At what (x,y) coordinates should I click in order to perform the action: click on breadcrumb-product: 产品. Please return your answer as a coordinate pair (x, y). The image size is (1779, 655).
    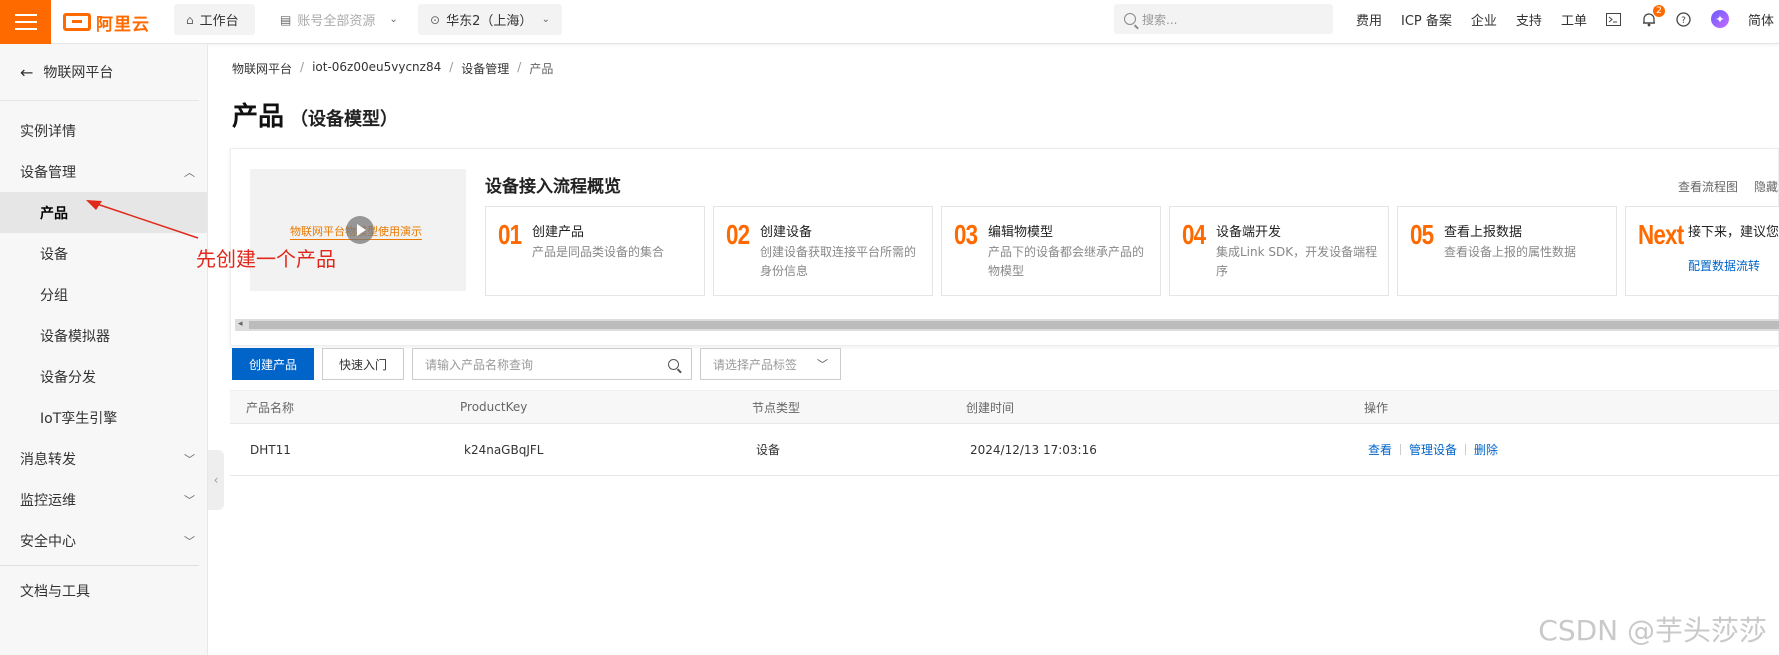
    Looking at the image, I should click on (541, 69).